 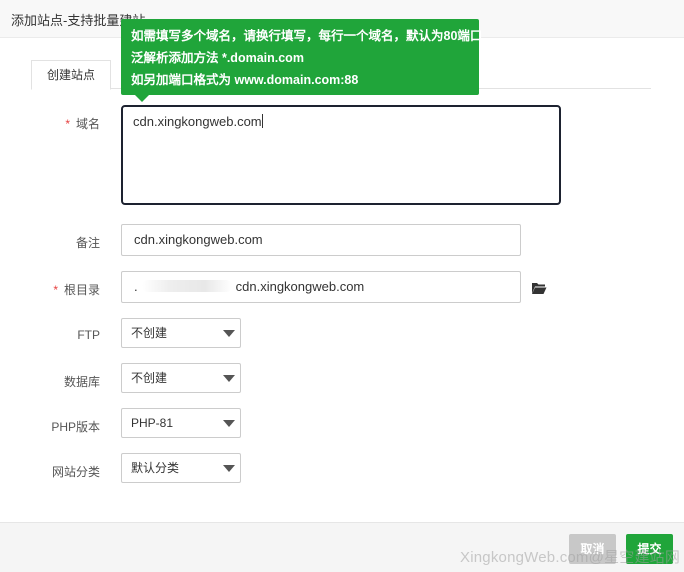 What do you see at coordinates (75, 472) in the screenshot?
I see `category-label: 网站分类` at bounding box center [75, 472].